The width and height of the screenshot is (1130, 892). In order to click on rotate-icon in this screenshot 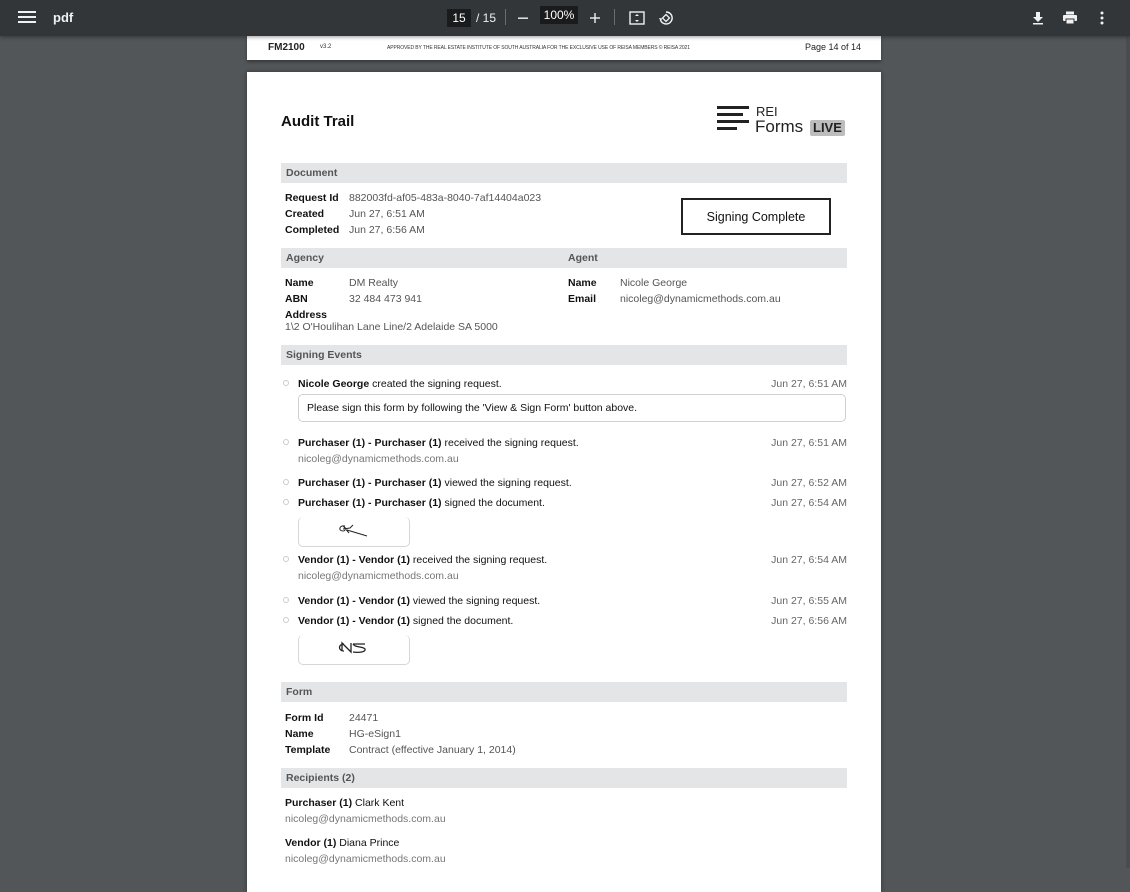, I will do `click(666, 18)`.